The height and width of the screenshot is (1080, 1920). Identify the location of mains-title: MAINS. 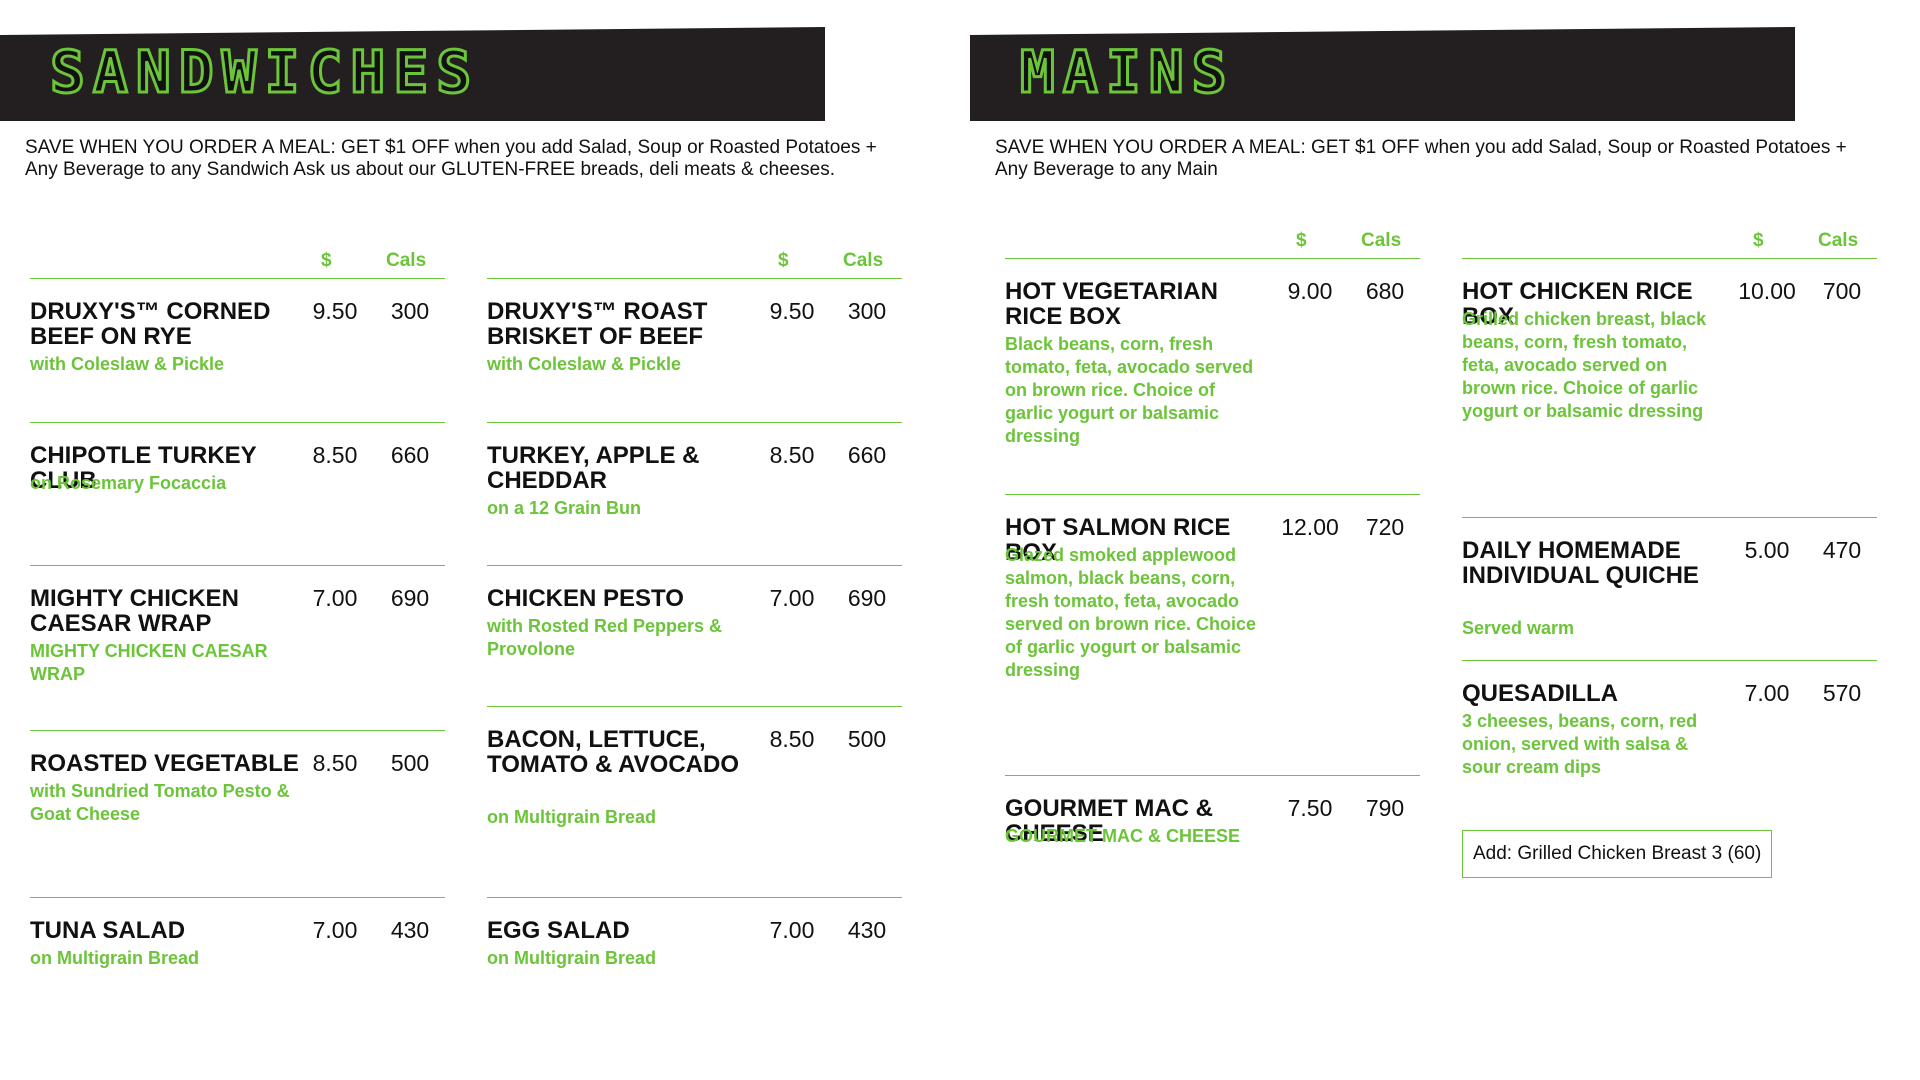
(1127, 72).